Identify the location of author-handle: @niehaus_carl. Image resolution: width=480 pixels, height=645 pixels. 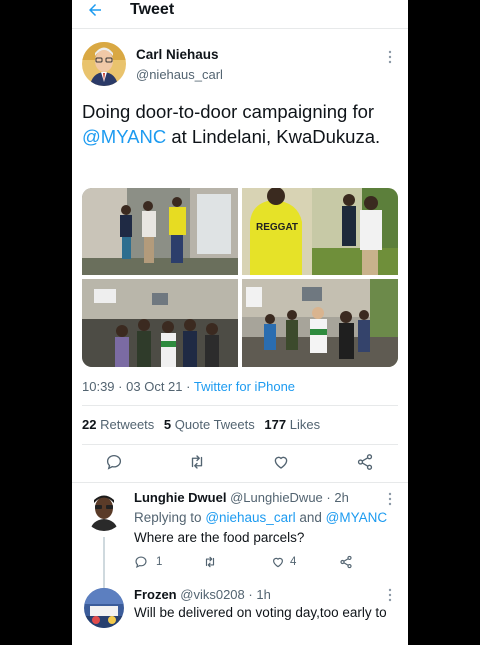
(179, 74).